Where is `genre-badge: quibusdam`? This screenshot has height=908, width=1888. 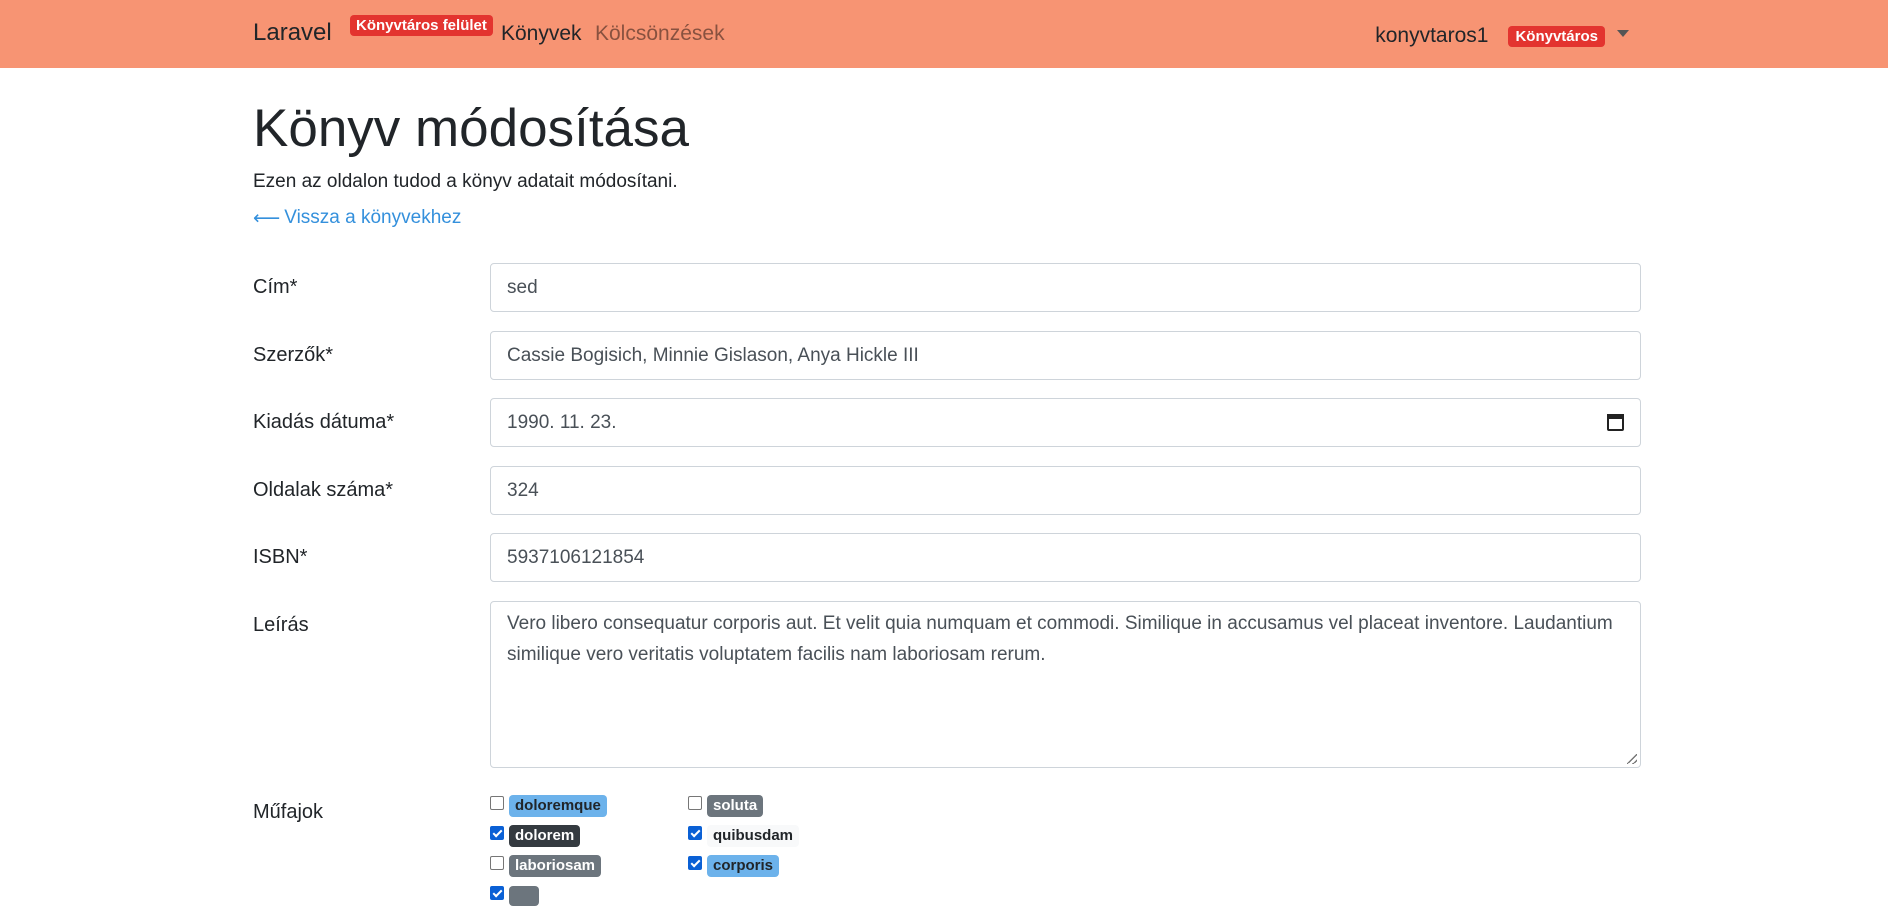 genre-badge: quibusdam is located at coordinates (753, 836).